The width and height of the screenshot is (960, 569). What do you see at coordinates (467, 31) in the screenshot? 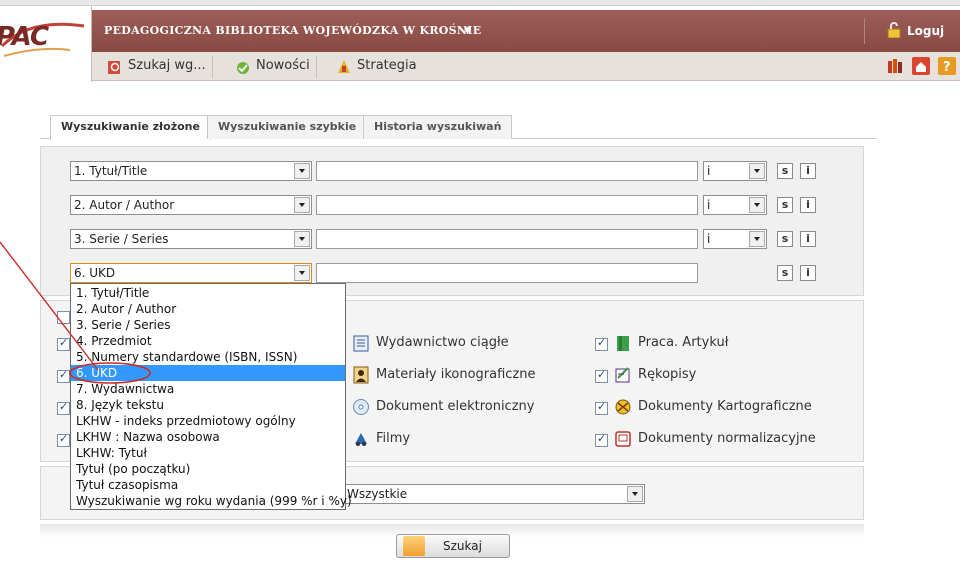
I see `library-caret-icon: ▼` at bounding box center [467, 31].